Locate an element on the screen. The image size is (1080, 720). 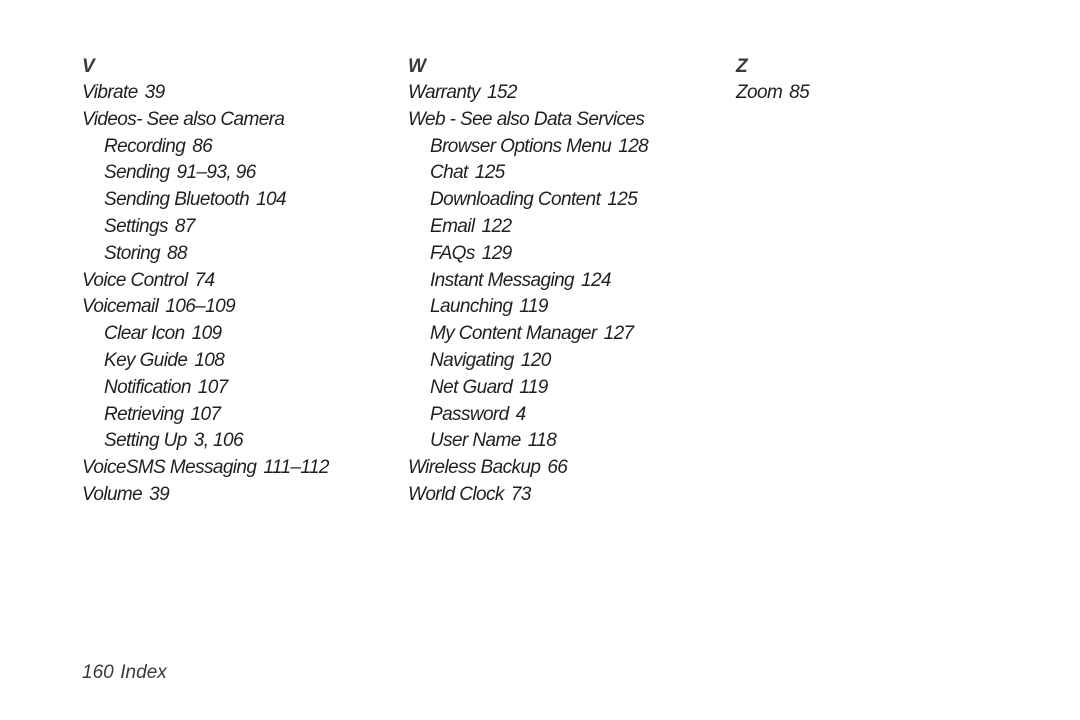
entry-term: Vibrate is located at coordinates (110, 92).